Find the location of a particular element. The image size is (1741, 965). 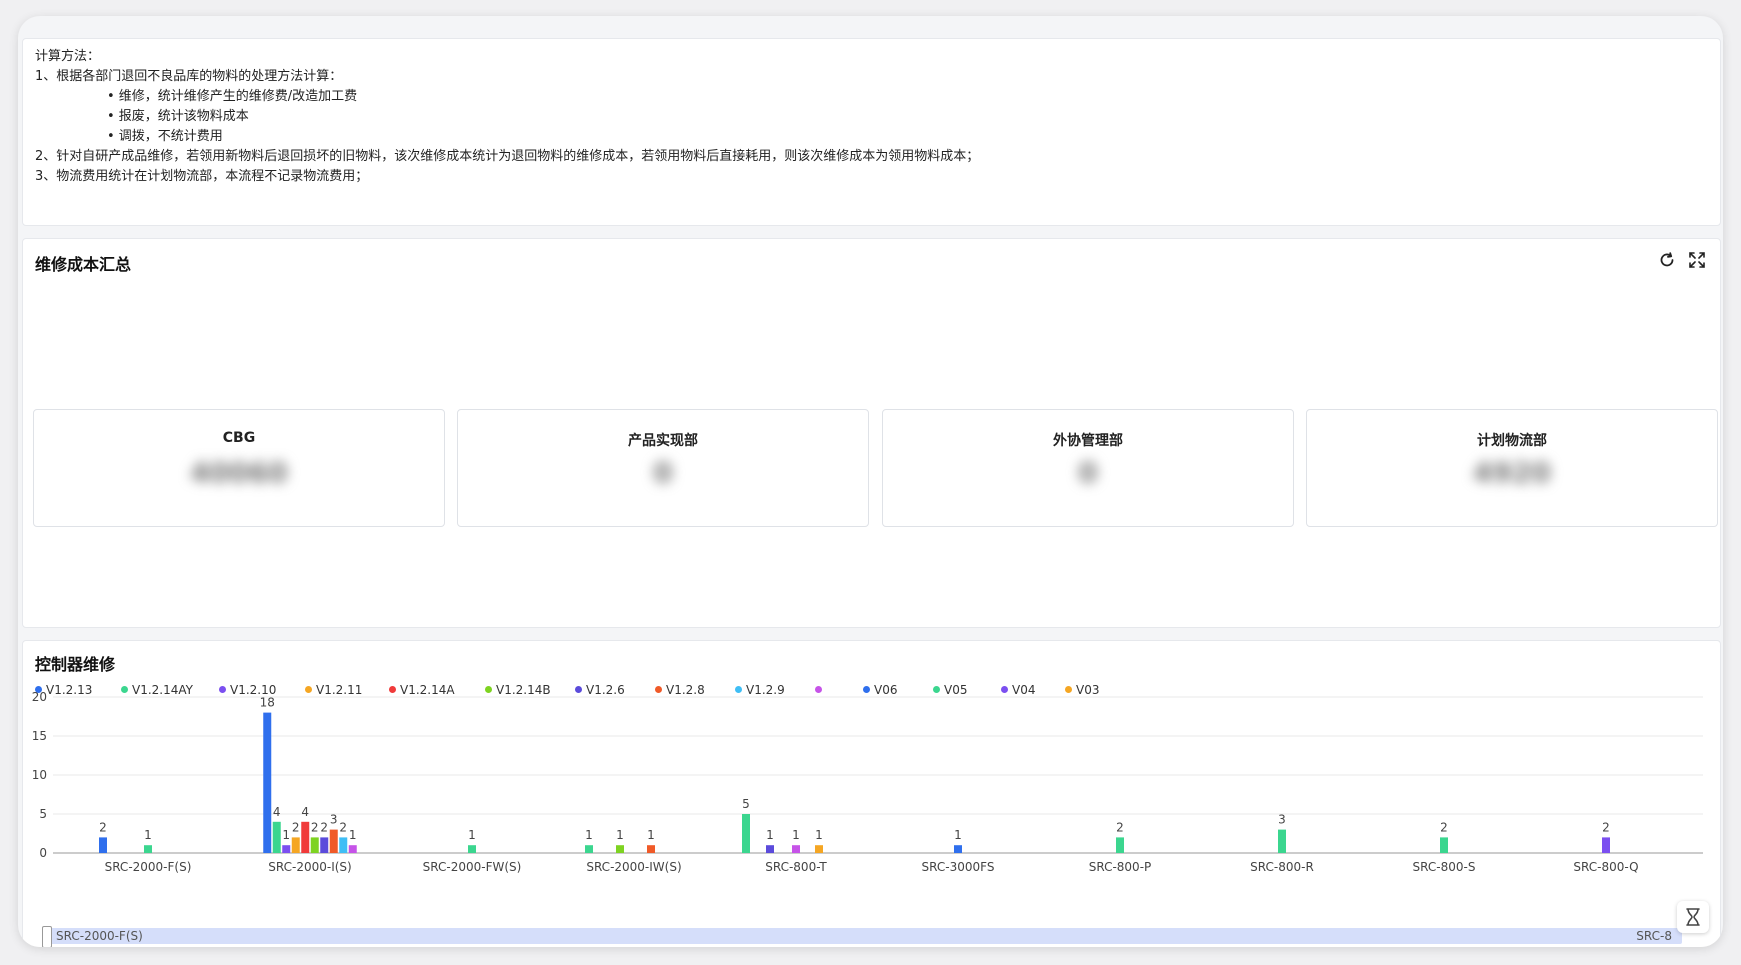

dept-card-product: 产品实现部 0 is located at coordinates (663, 468).